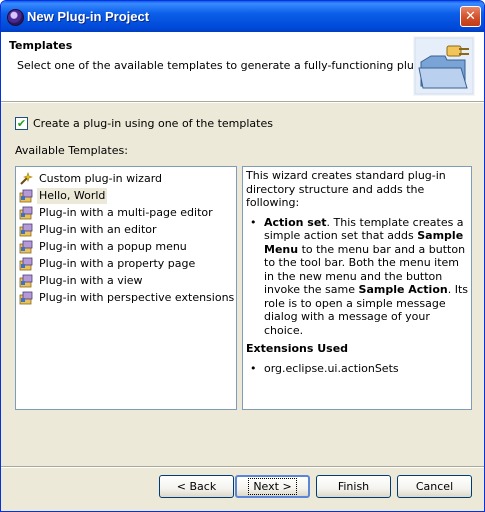  What do you see at coordinates (117, 263) in the screenshot?
I see `template-item-label: Plug-in with a property page` at bounding box center [117, 263].